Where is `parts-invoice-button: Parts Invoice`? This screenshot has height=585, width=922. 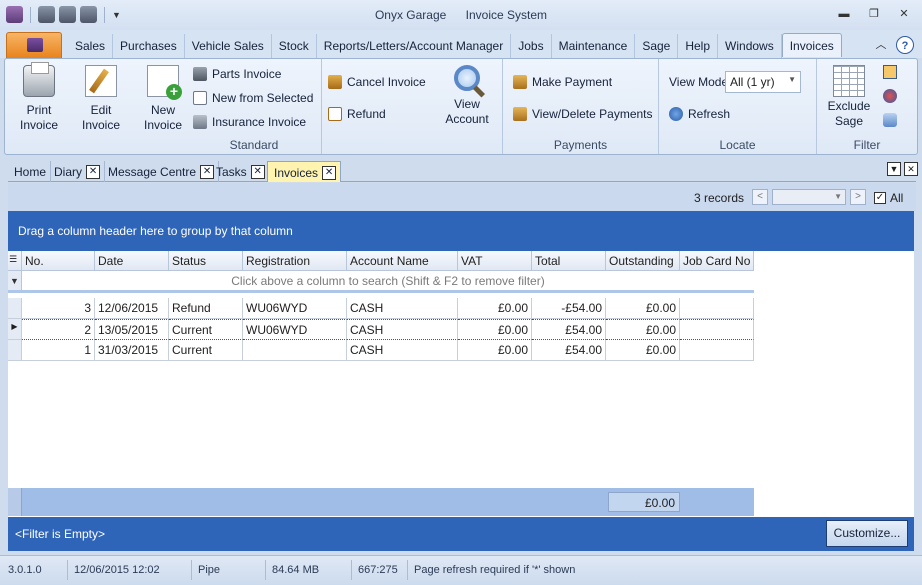
parts-invoice-button: Parts Invoice is located at coordinates (237, 74).